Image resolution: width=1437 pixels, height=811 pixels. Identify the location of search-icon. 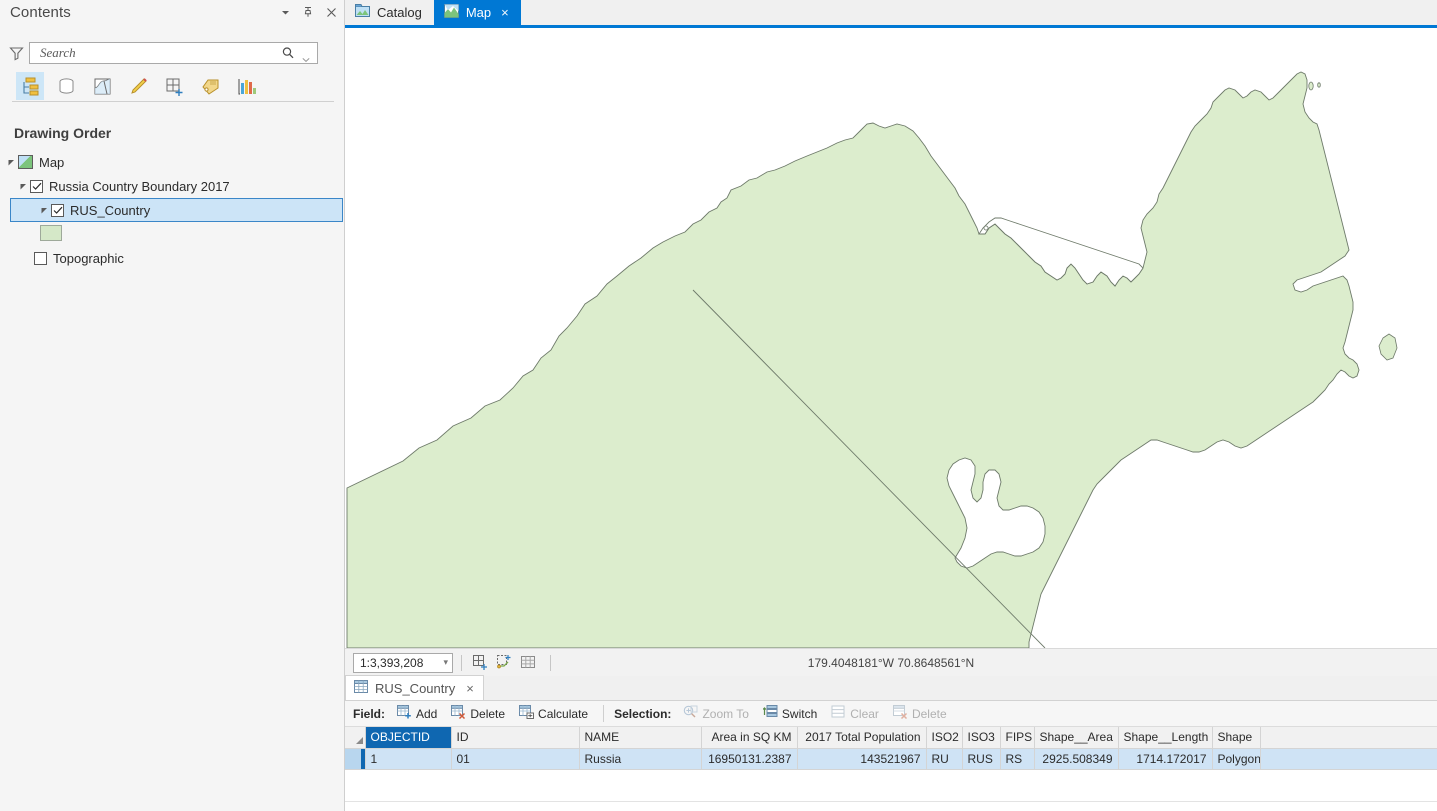
(288, 54).